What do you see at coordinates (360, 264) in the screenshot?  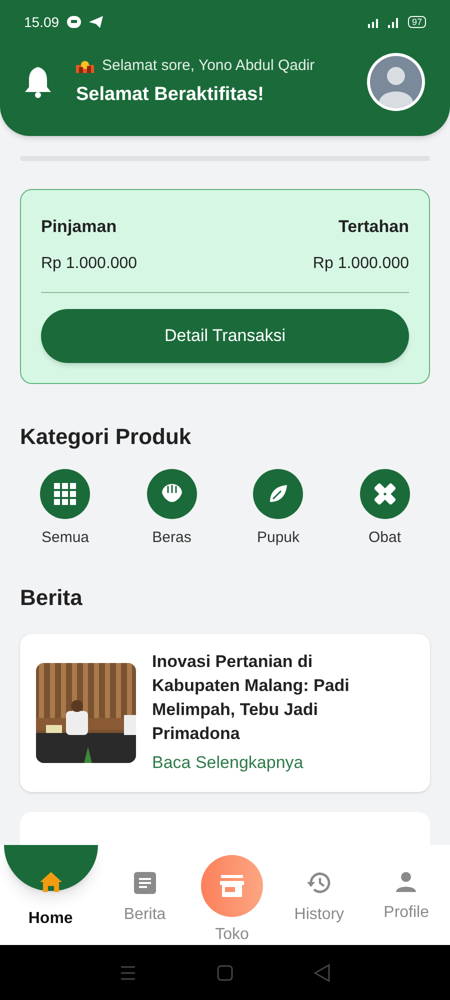 I see `held-amount: Rp 1.000.000` at bounding box center [360, 264].